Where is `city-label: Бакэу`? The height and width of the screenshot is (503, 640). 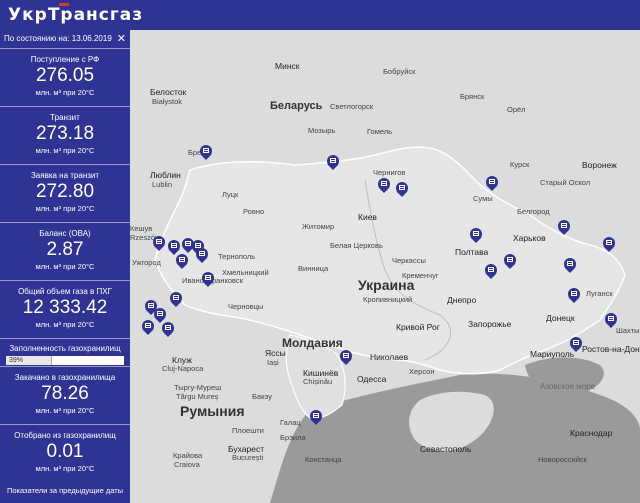
city-label: Бакэу is located at coordinates (262, 396).